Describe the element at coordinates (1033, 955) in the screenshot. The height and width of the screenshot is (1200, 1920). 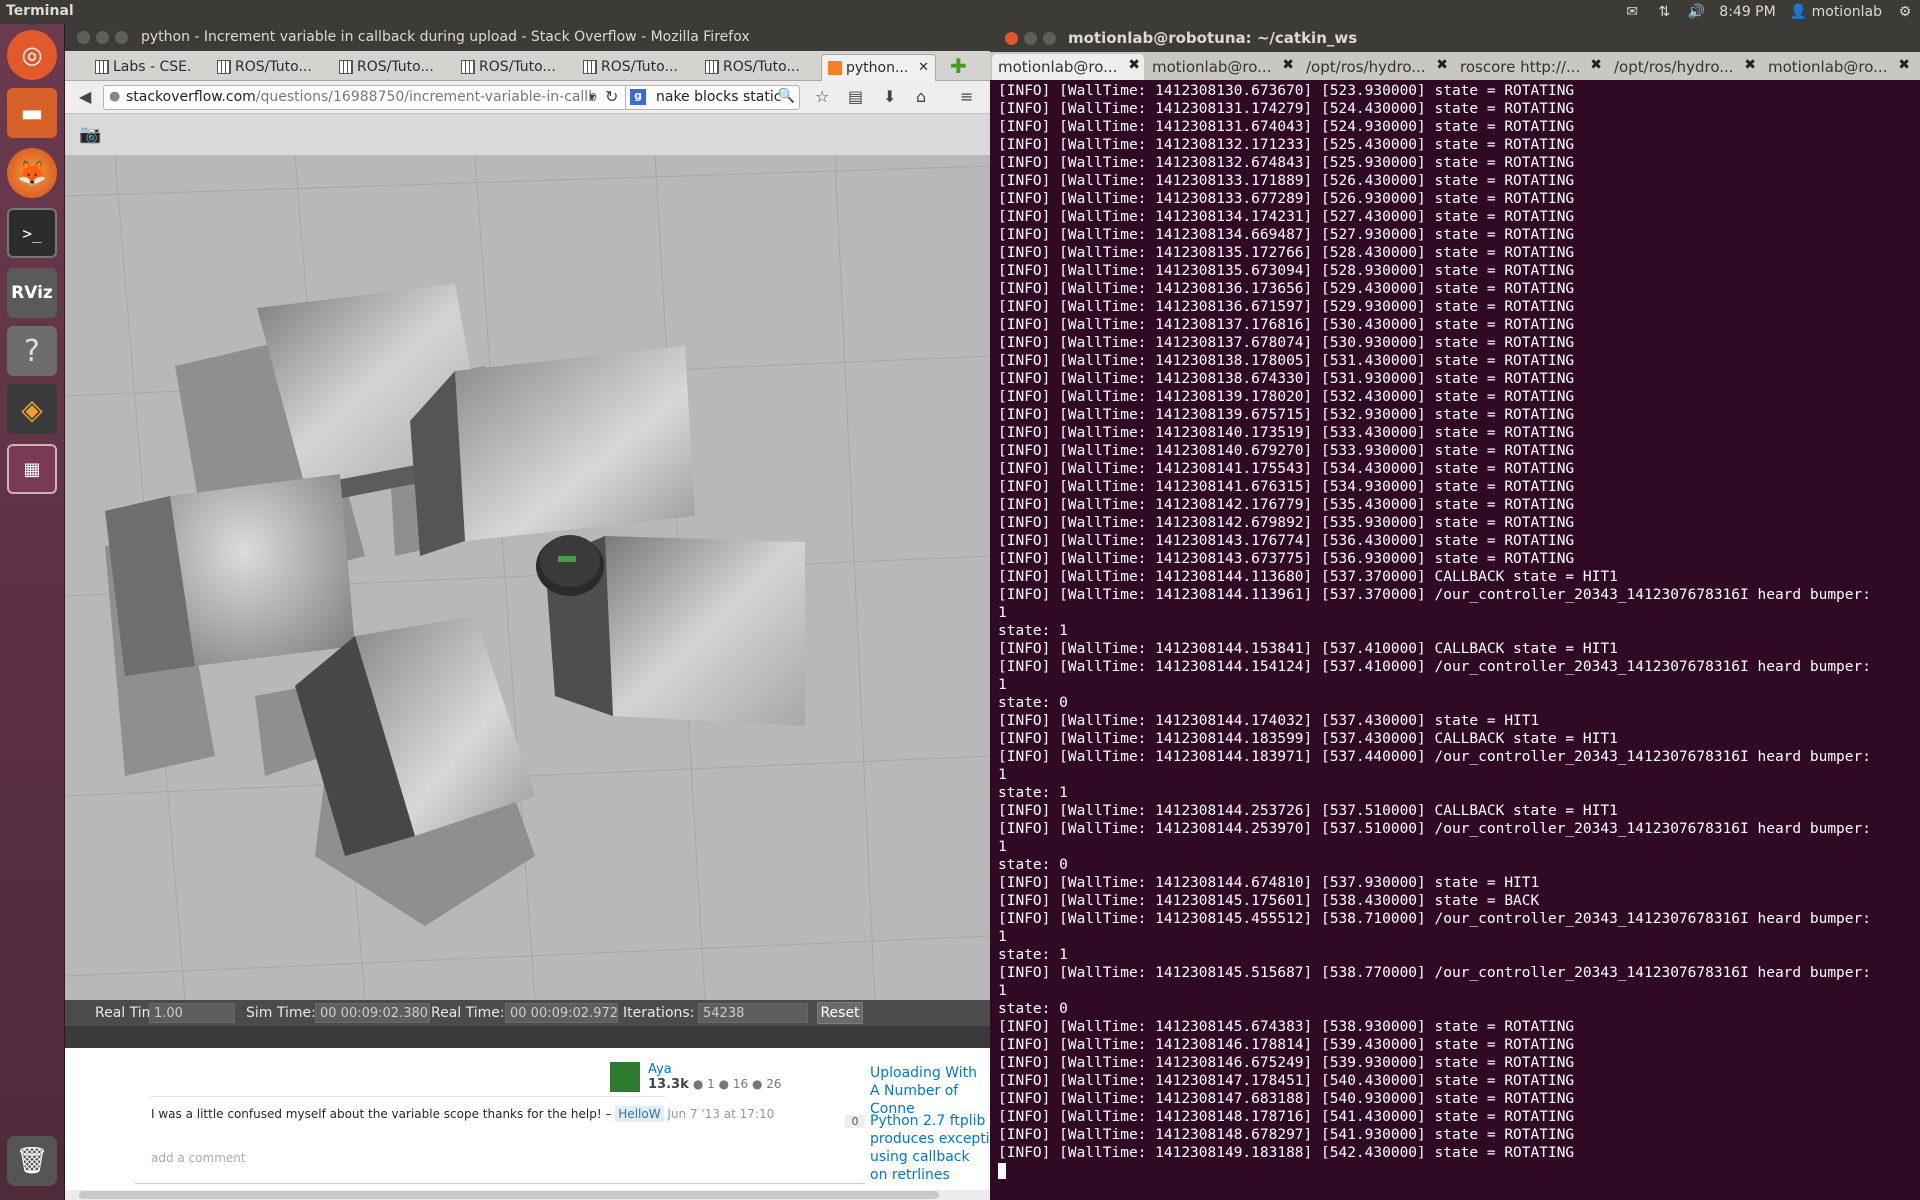
I see `terminal-line: state: 1` at that location.